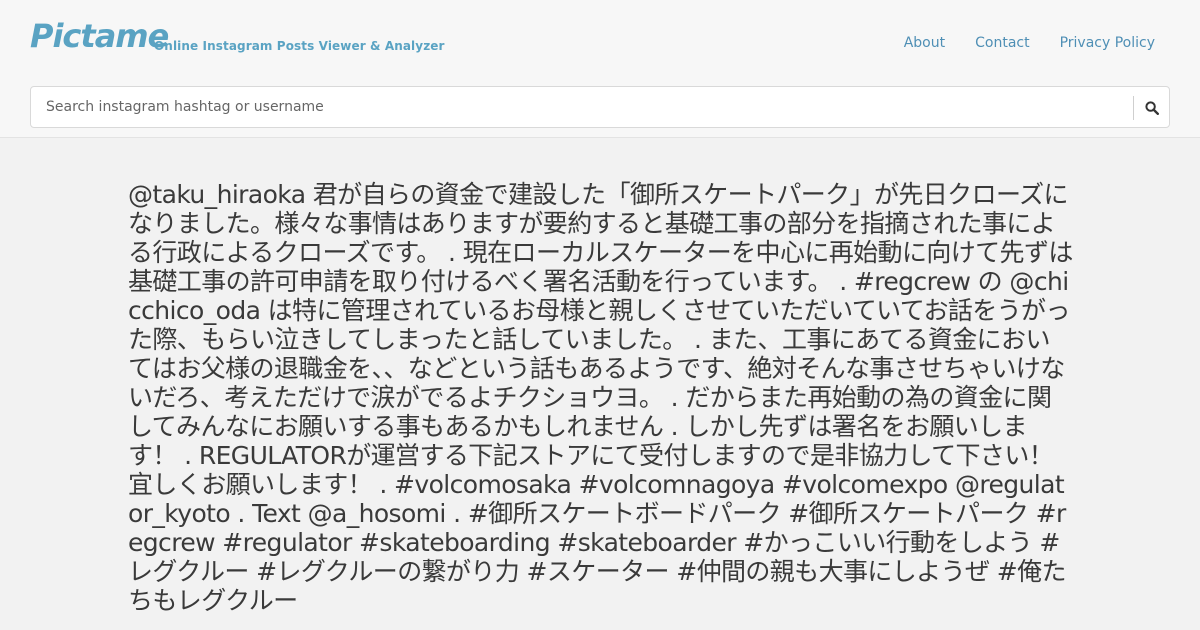 This screenshot has width=1200, height=630. What do you see at coordinates (1029, 43) in the screenshot?
I see `top-nav: About Contact Privacy Policy` at bounding box center [1029, 43].